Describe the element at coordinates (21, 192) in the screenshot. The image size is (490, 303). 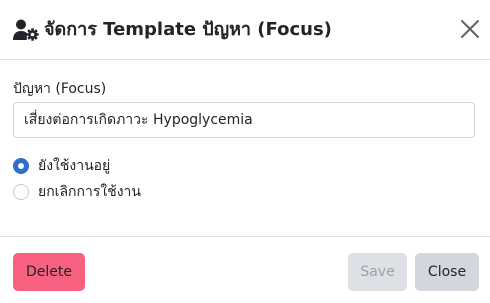
I see `radio-cancelled` at that location.